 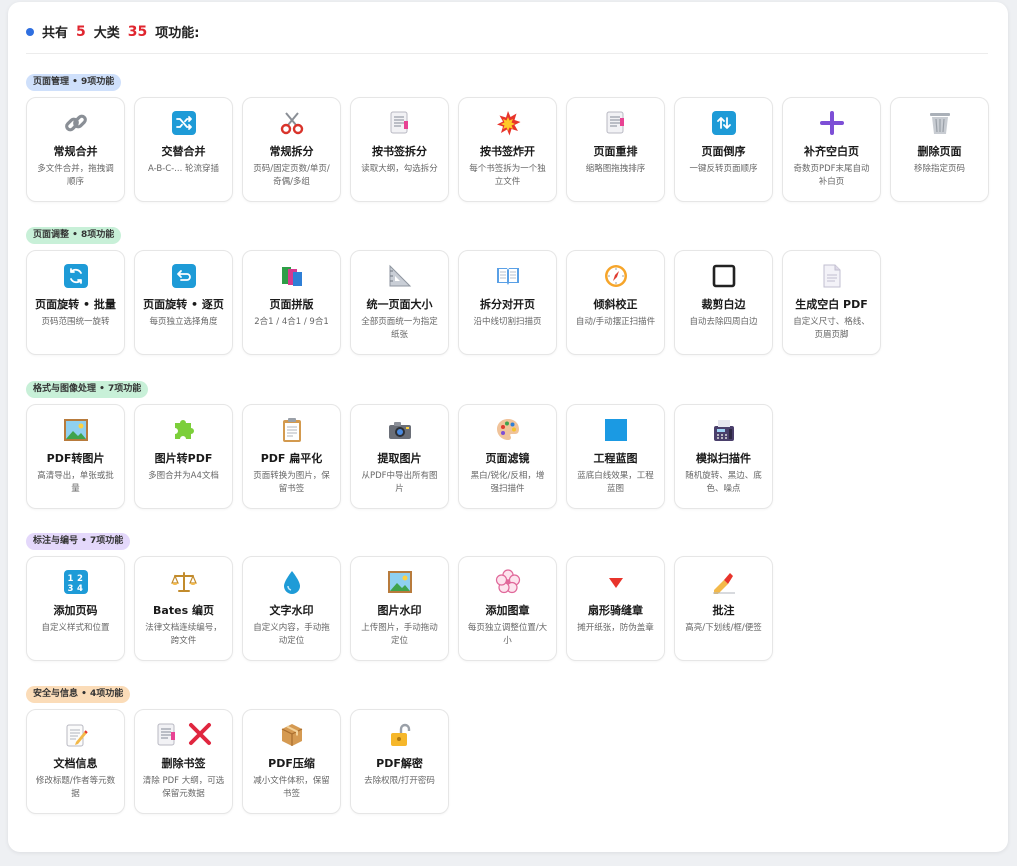 What do you see at coordinates (615, 608) in the screenshot?
I see `tool-card: 扇形骑缝章 摊开纸张，防伪盖章` at bounding box center [615, 608].